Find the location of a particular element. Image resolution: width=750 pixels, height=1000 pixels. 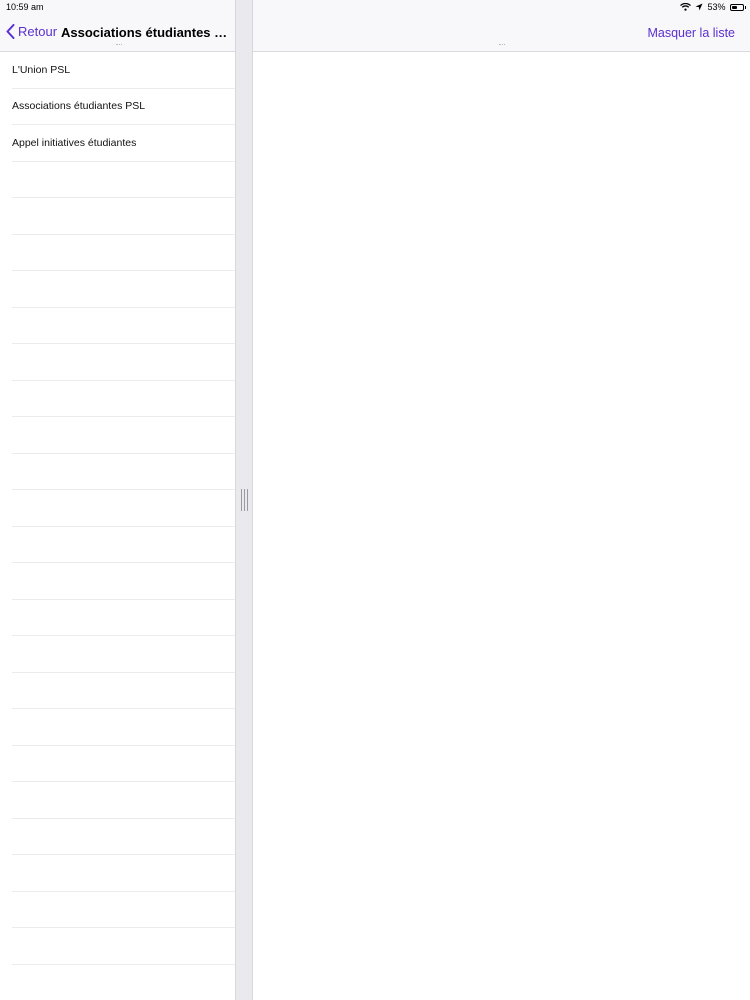

divider-grip-icon is located at coordinates (244, 500).